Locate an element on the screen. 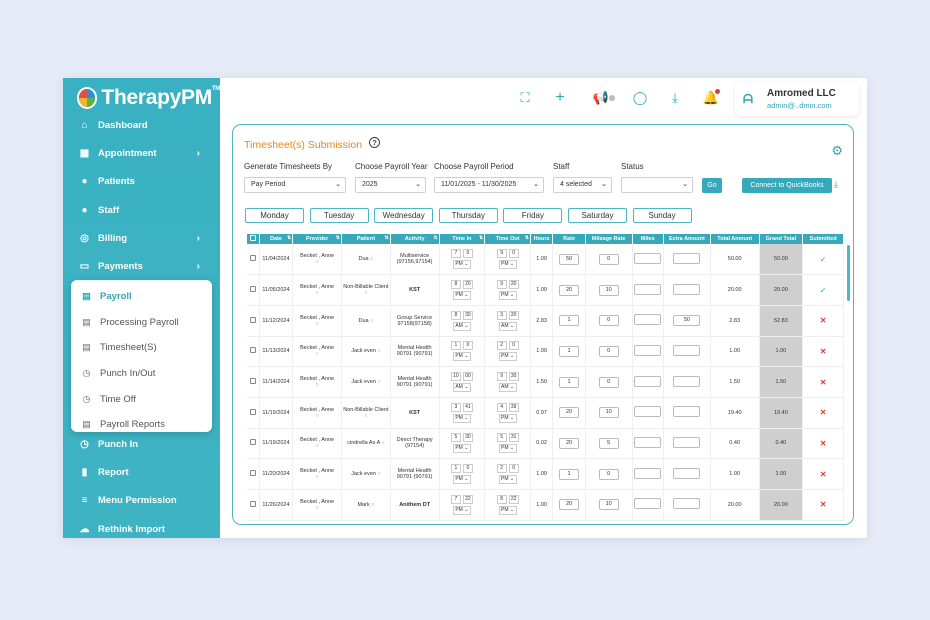 This screenshot has height=620, width=930. time-in-picker: 10 PM ⌄ is located at coordinates (462, 351).